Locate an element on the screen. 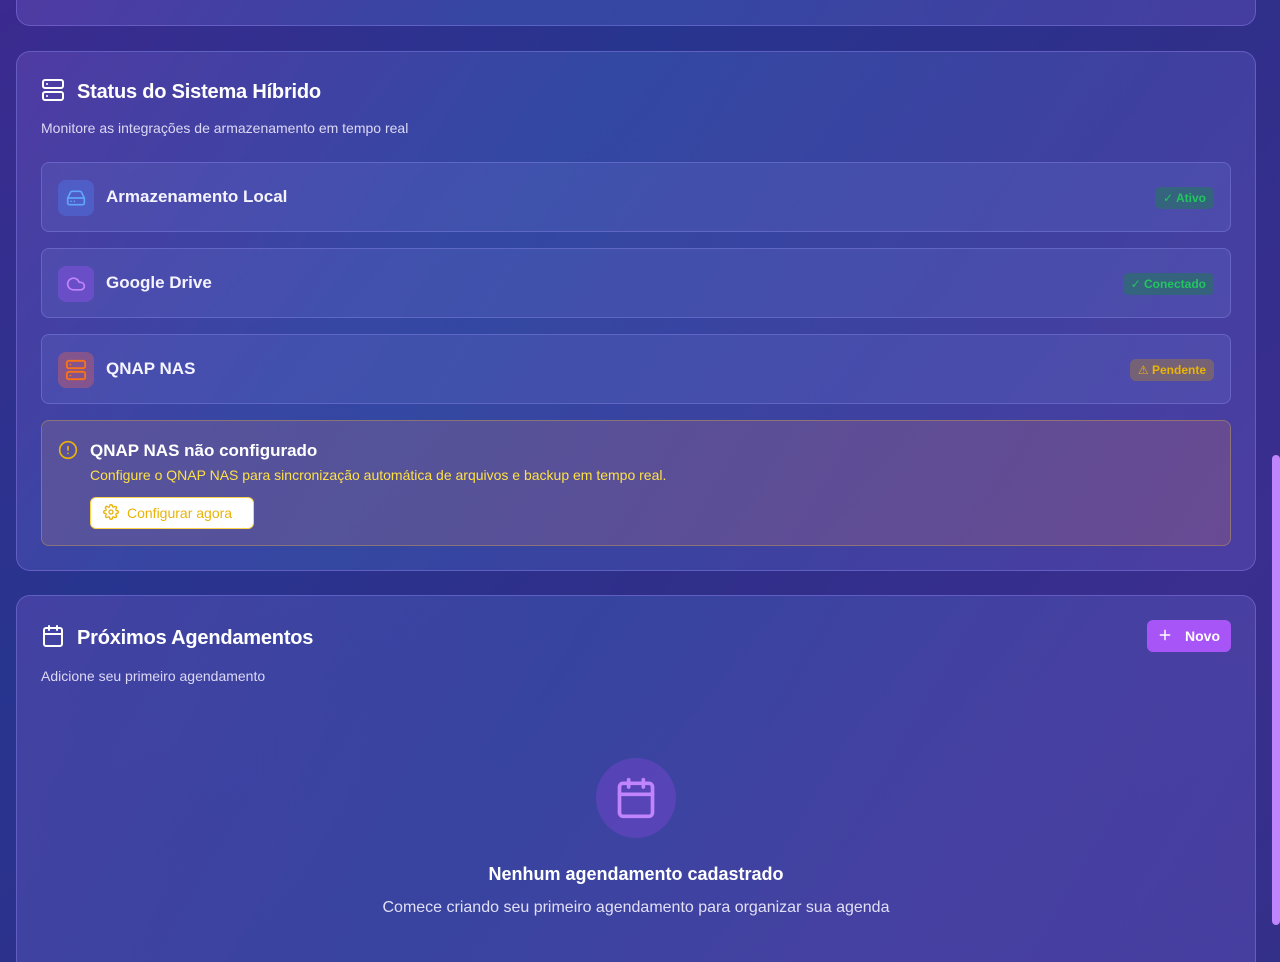  empty-state-title: Nenhum agendamento cadastrado is located at coordinates (636, 874).